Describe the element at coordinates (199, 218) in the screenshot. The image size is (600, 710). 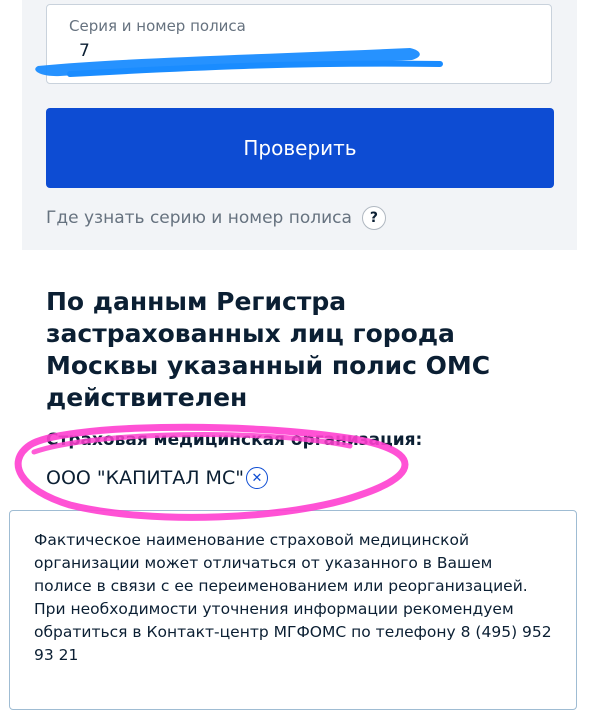
I see `help-link: Где узнать серию и номер полиса` at that location.